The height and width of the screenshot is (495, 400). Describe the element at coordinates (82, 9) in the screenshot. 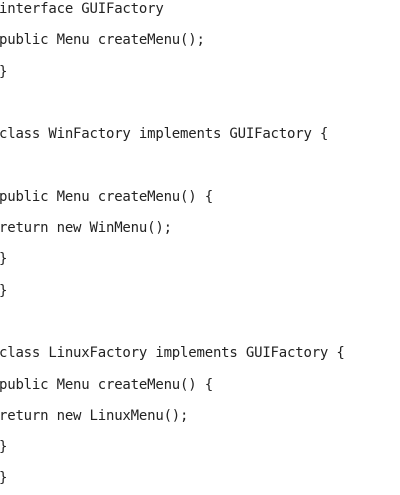

I see `code-line: interface GUIFactory` at that location.